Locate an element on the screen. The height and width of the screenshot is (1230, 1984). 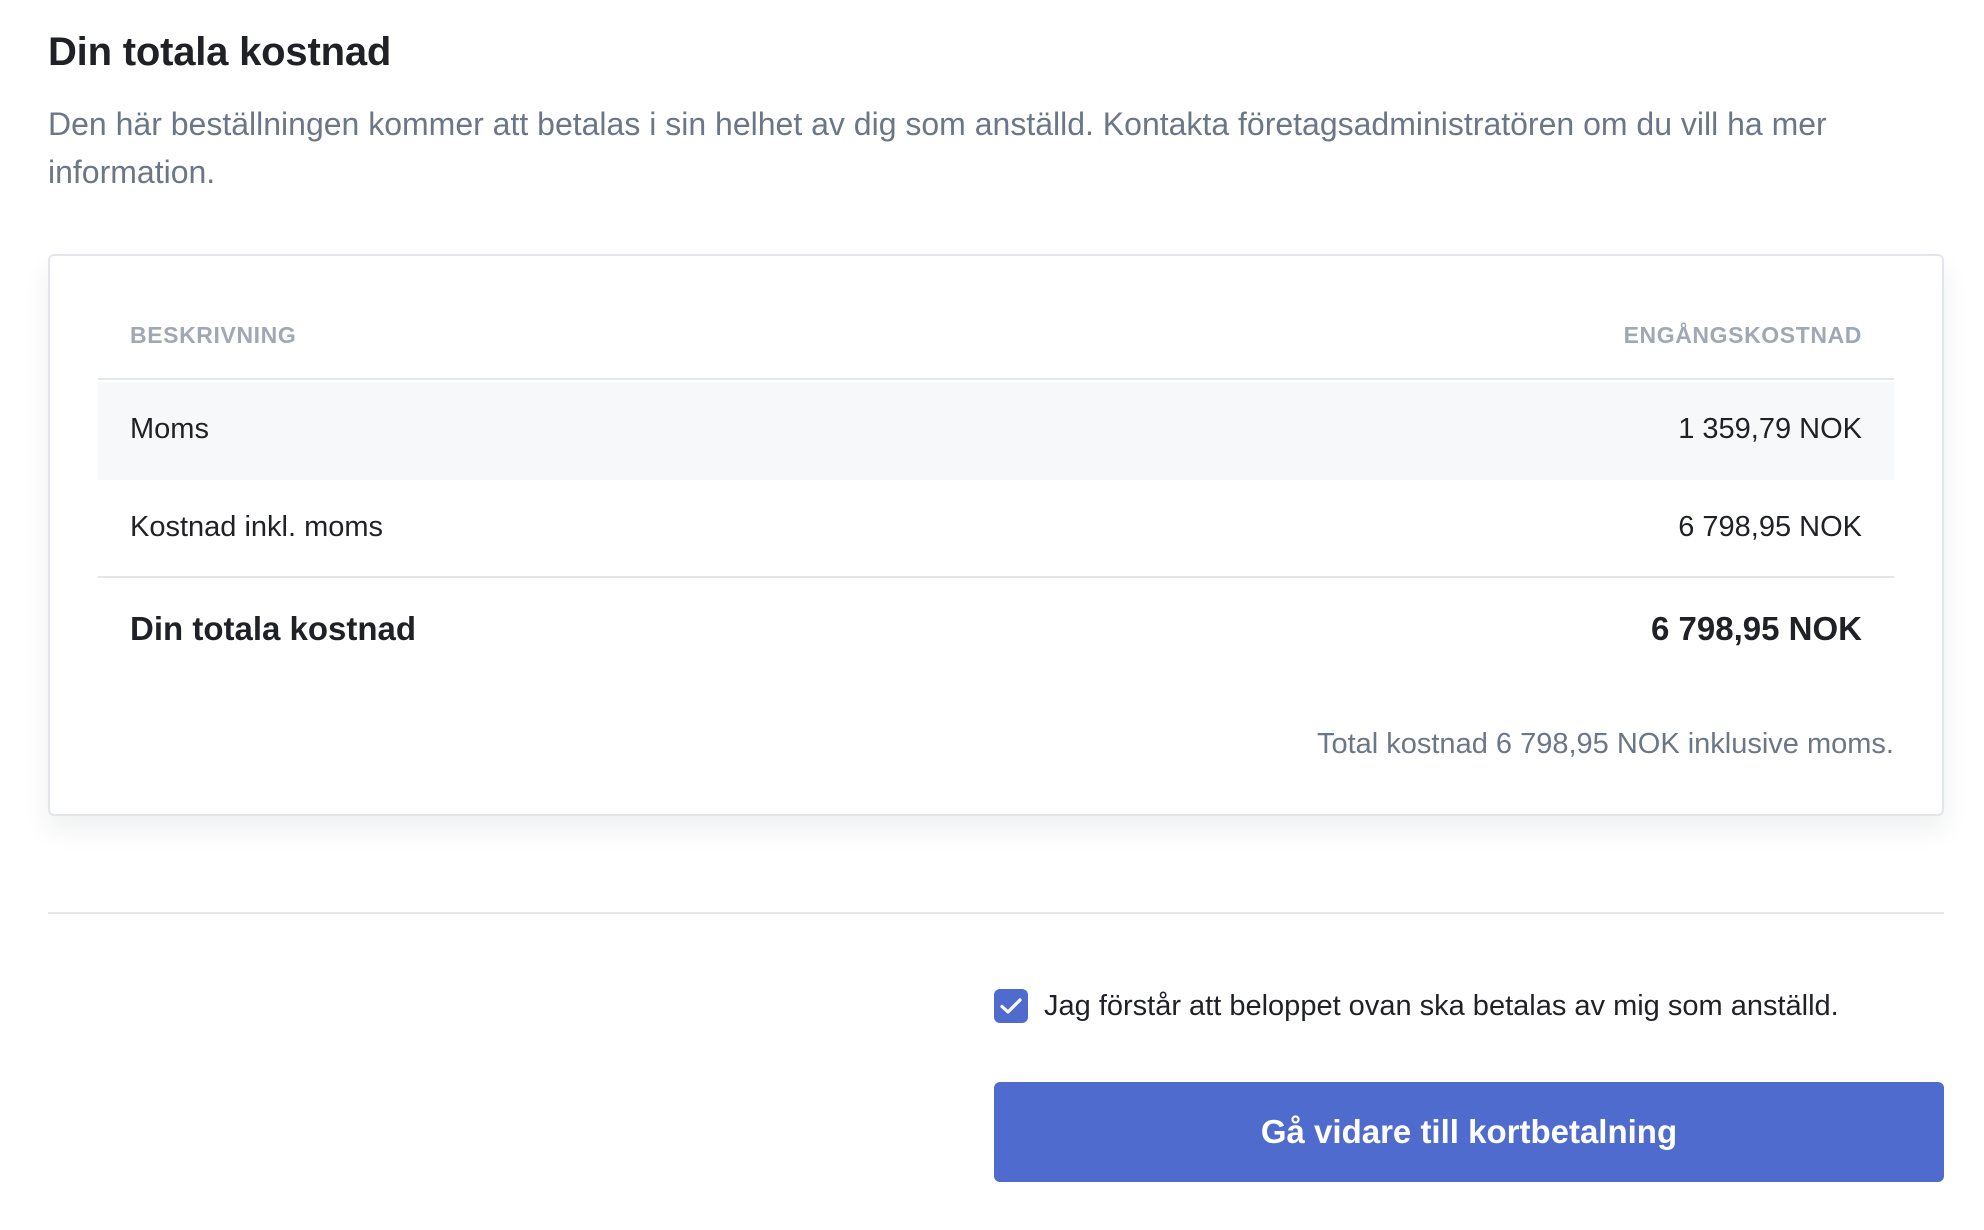
table-row-cost-incl-vat: Kostnad inkl. moms 6 798,95 NOK is located at coordinates (996, 529).